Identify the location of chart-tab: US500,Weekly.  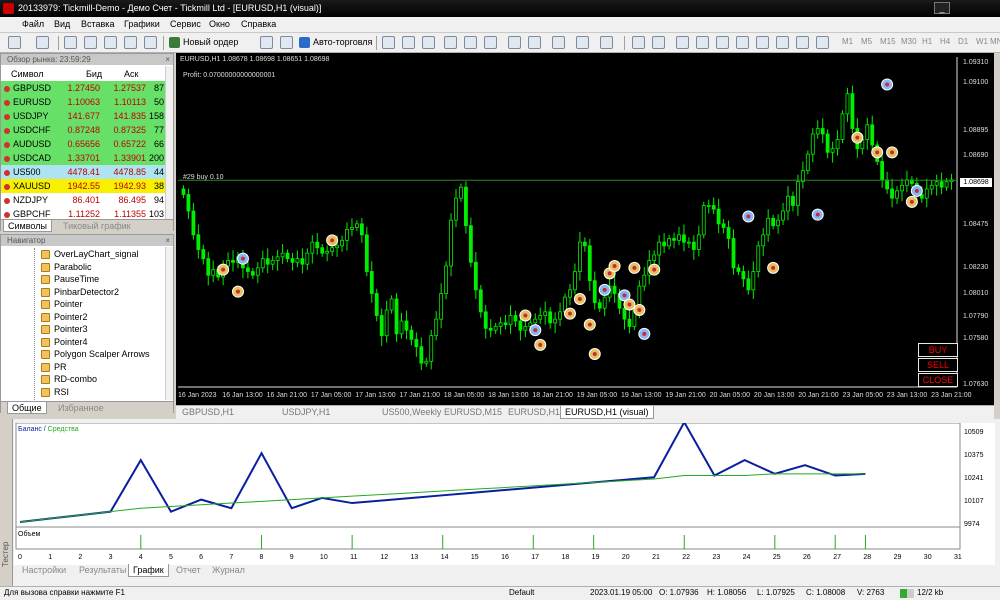
(411, 412).